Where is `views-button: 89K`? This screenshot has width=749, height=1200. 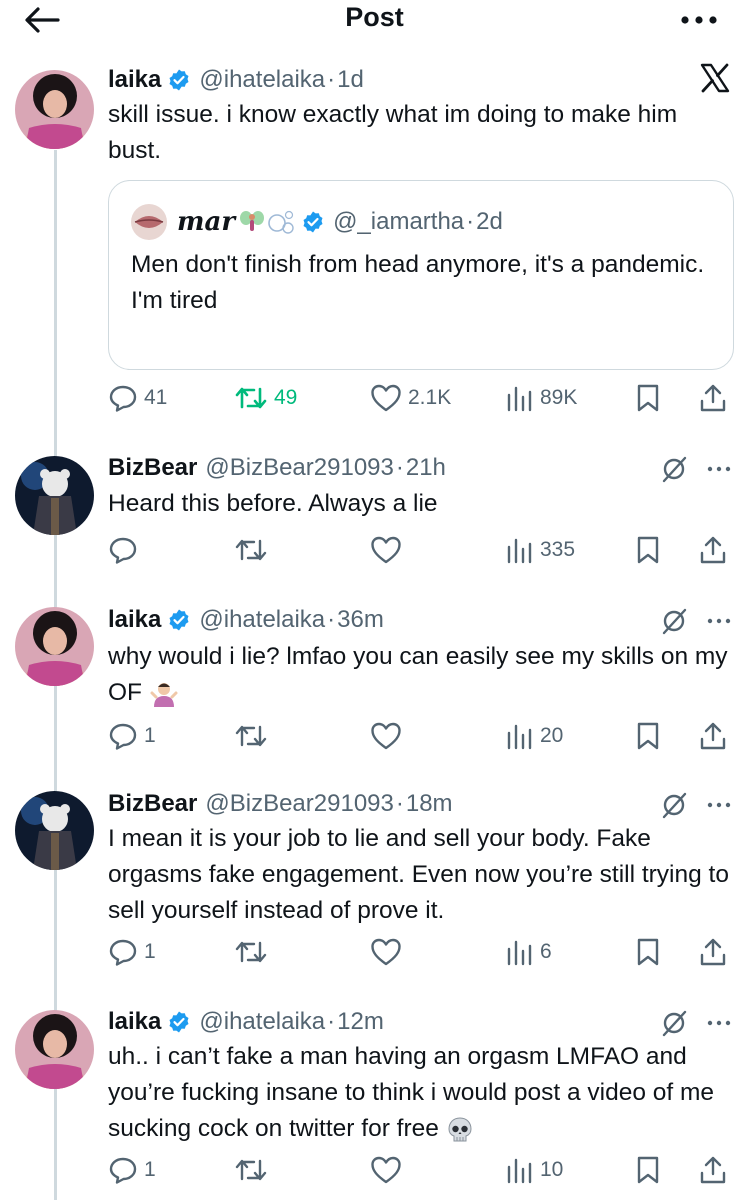
views-button: 89K is located at coordinates (540, 398).